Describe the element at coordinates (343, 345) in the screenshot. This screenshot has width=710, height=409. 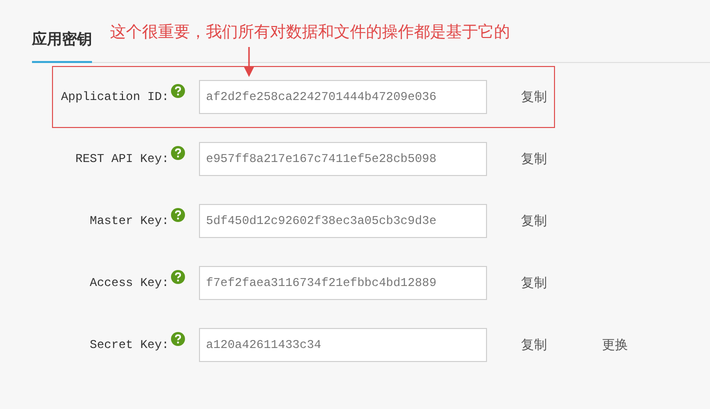
I see `key-field: a120a42611433c34` at that location.